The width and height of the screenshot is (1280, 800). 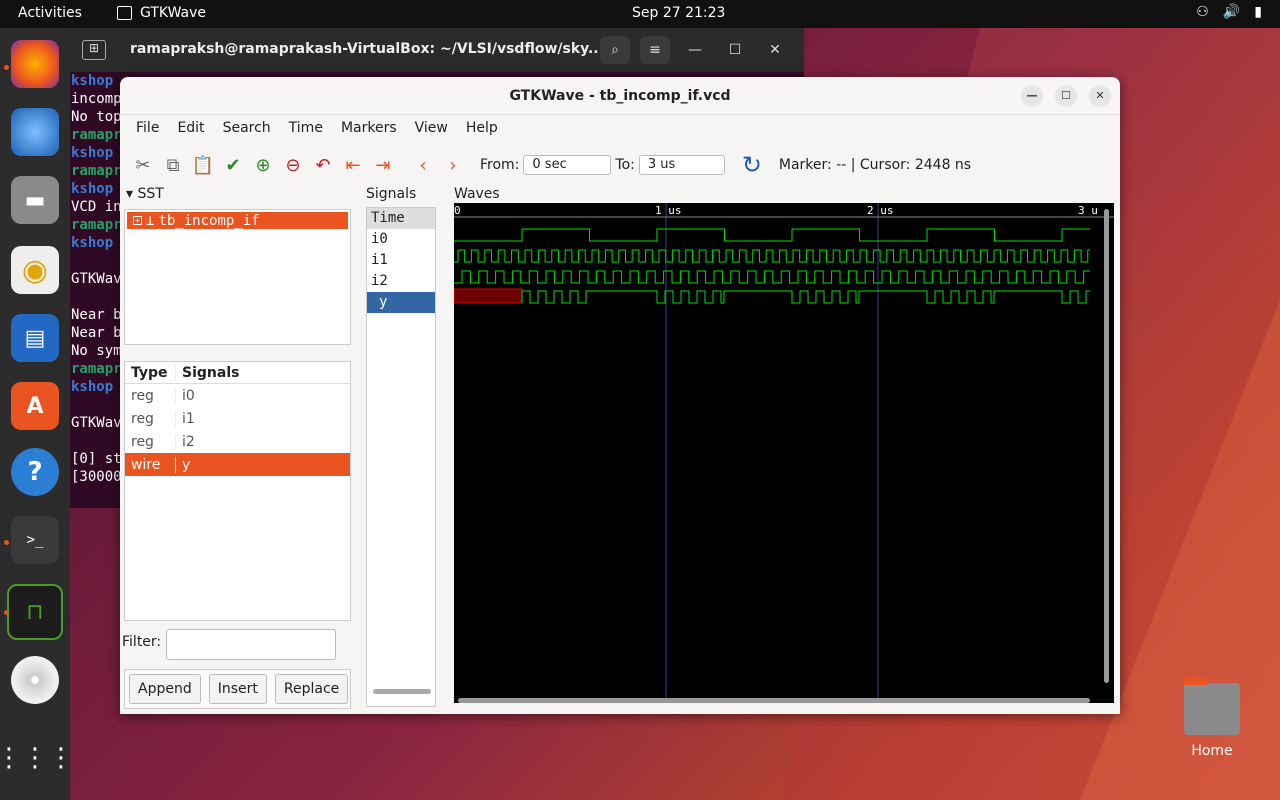 What do you see at coordinates (500, 165) in the screenshot?
I see `from-label: From:` at bounding box center [500, 165].